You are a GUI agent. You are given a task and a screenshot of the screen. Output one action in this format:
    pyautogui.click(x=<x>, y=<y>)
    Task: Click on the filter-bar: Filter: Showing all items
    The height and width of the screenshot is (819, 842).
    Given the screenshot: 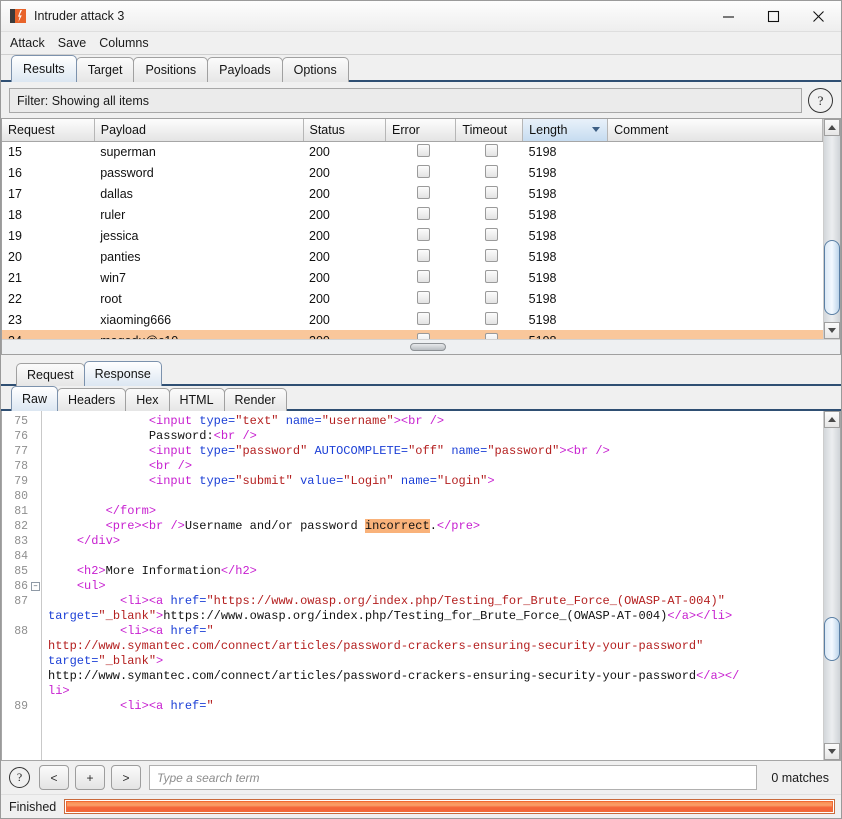 What is the action you would take?
    pyautogui.click(x=405, y=100)
    